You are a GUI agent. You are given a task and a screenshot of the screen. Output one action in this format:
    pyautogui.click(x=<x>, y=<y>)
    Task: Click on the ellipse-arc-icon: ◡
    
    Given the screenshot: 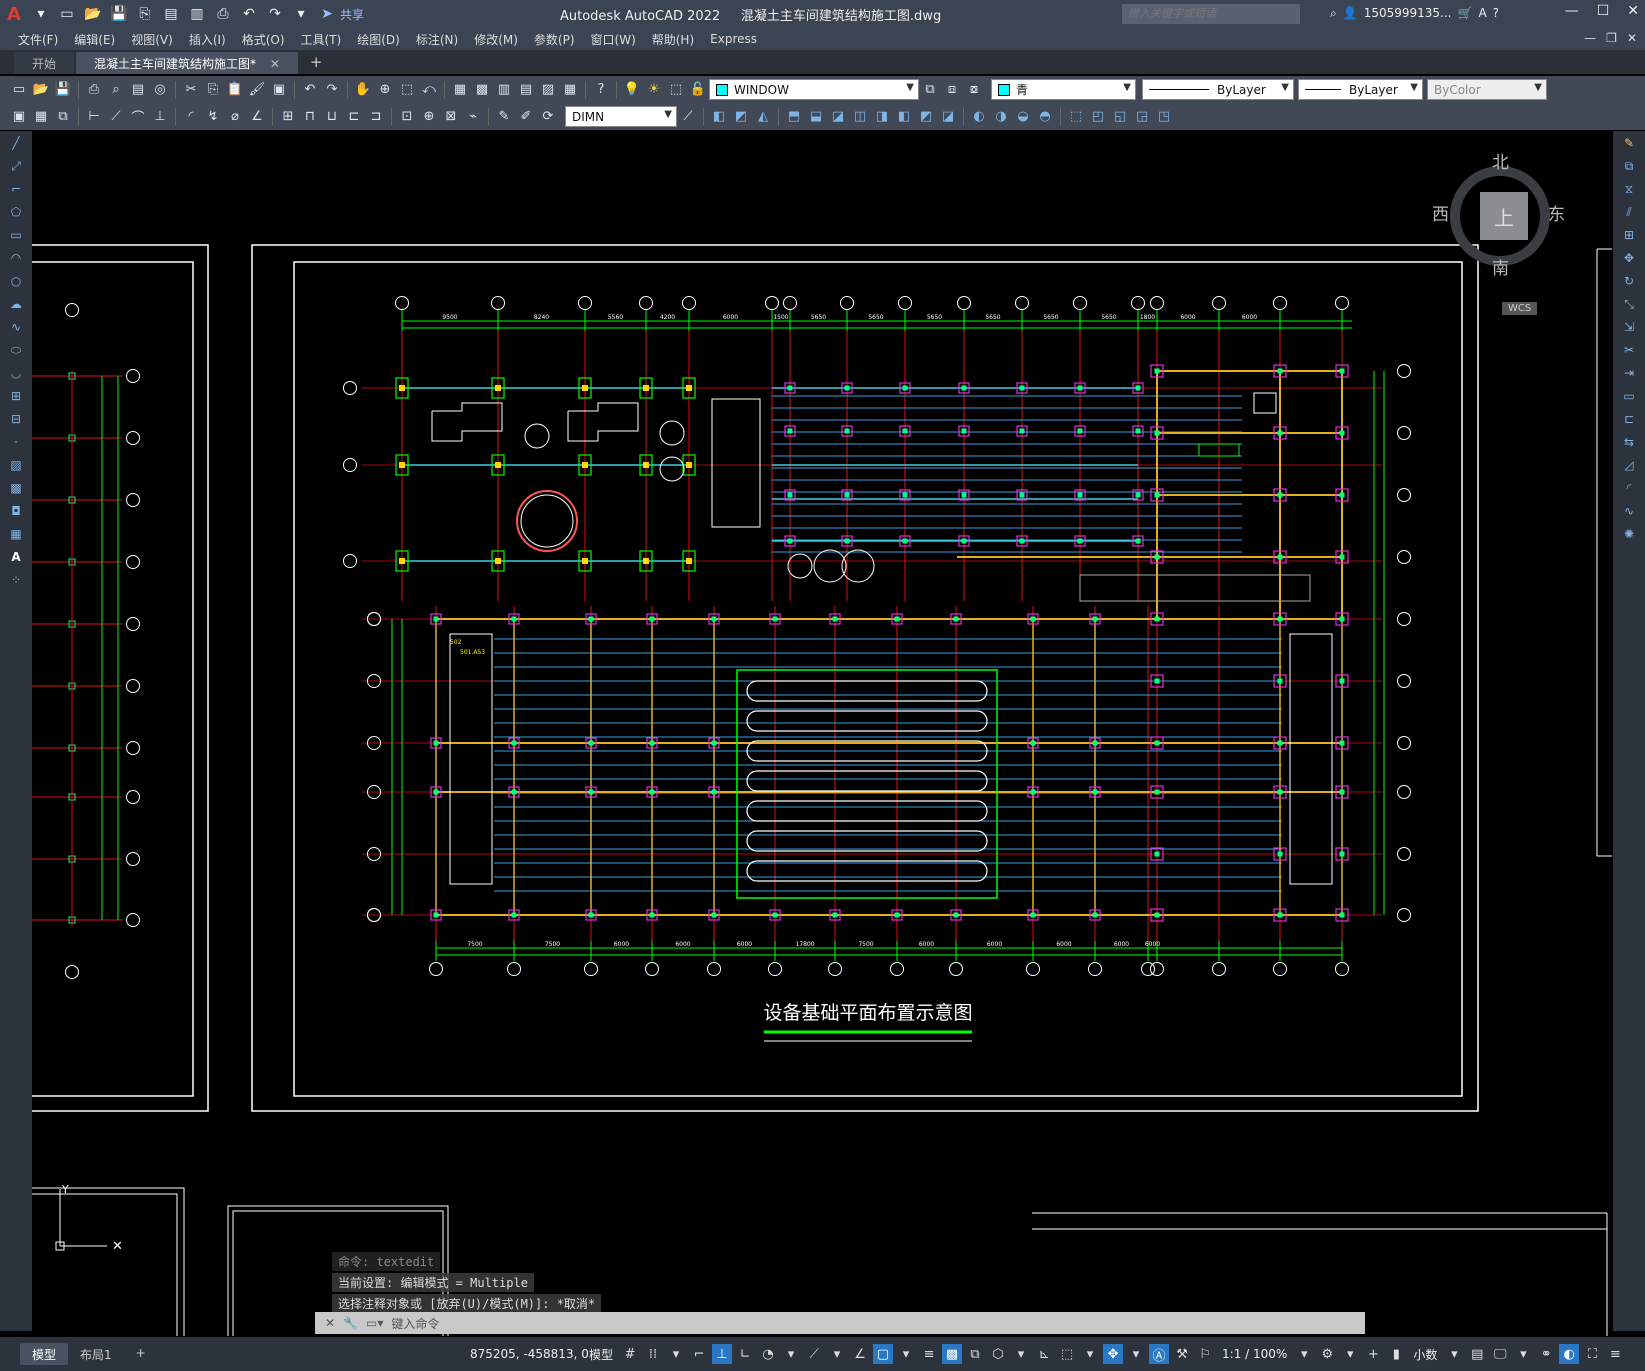 What is the action you would take?
    pyautogui.click(x=16, y=373)
    